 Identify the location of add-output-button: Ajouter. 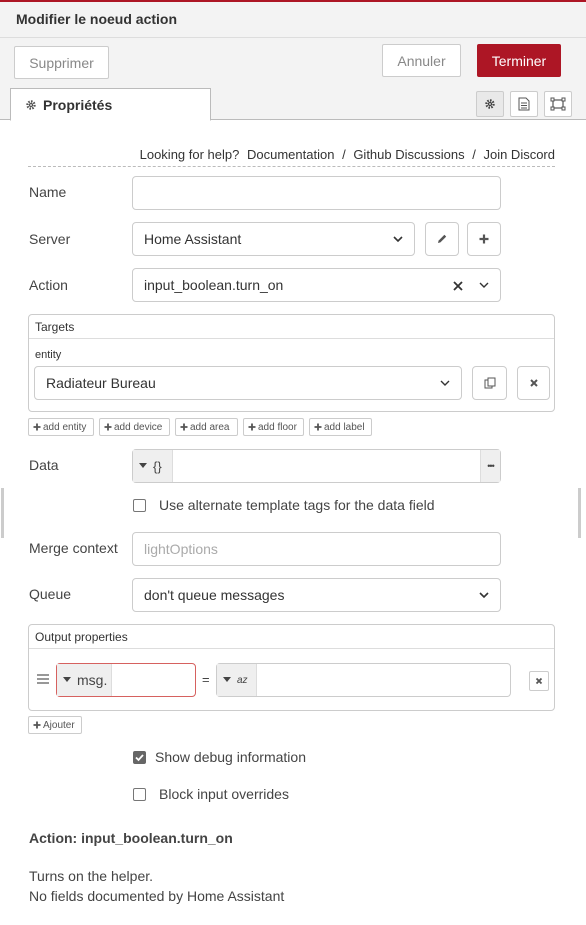
(55, 725).